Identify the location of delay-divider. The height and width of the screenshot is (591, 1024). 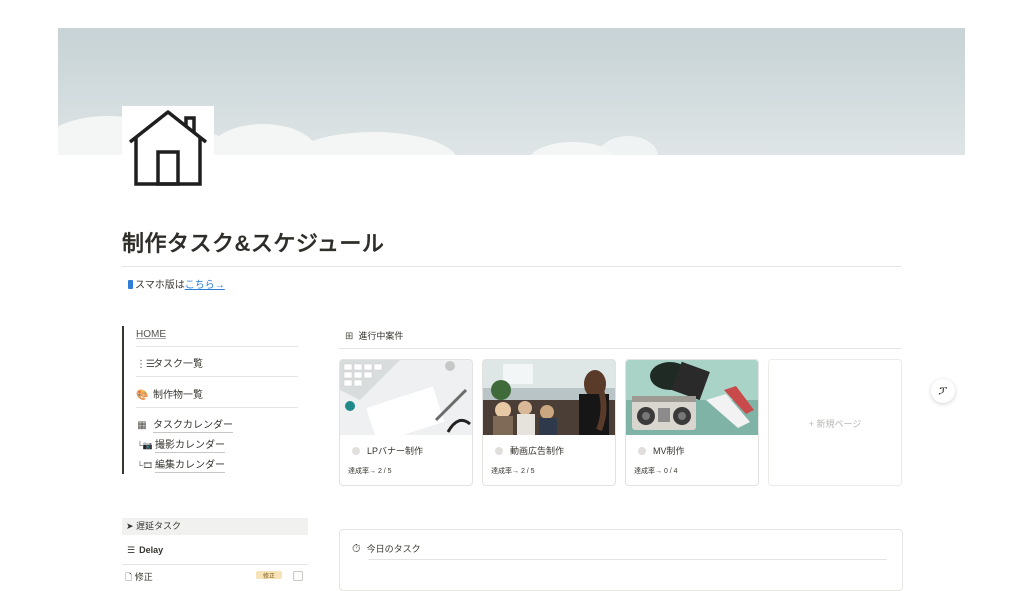
(215, 564).